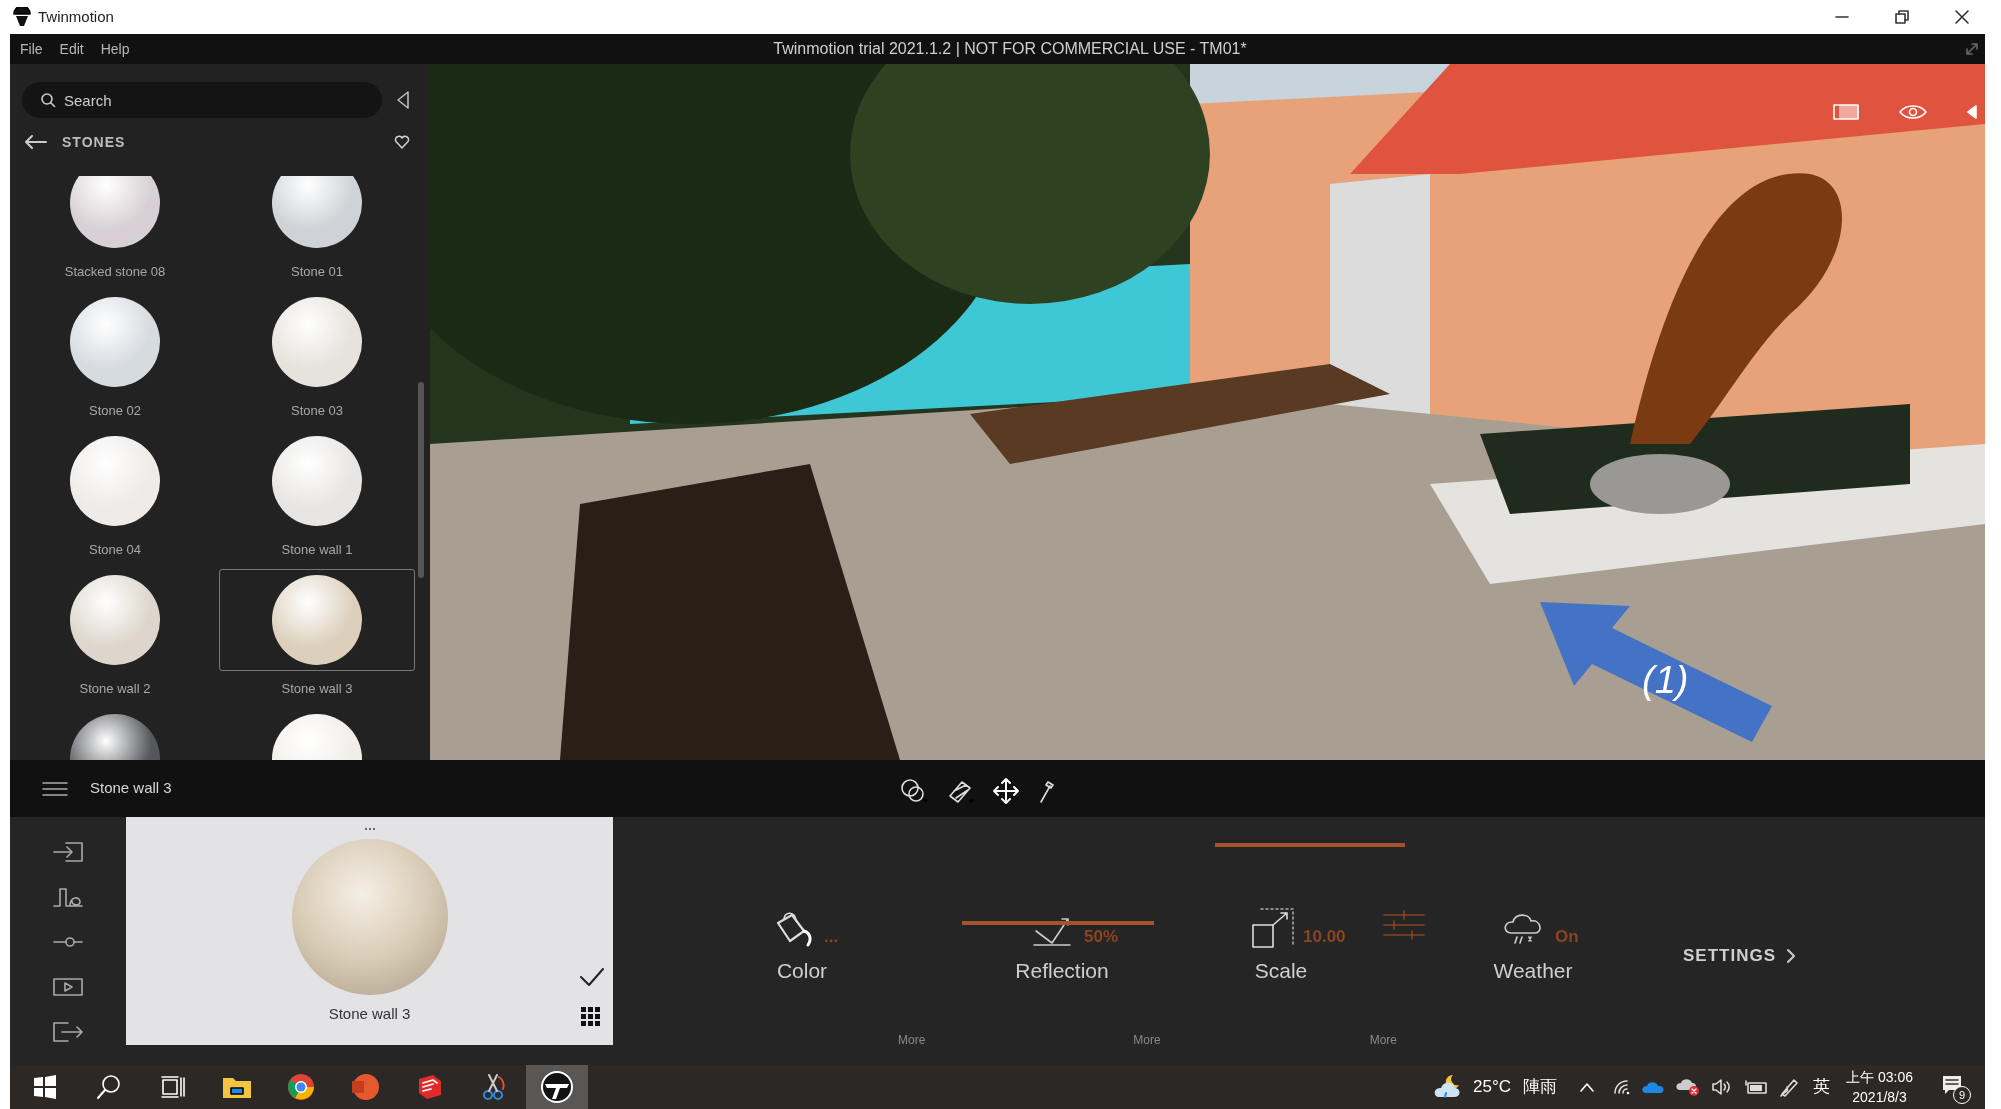 The image size is (2001, 1109). Describe the element at coordinates (68, 852) in the screenshot. I see `import-icon` at that location.